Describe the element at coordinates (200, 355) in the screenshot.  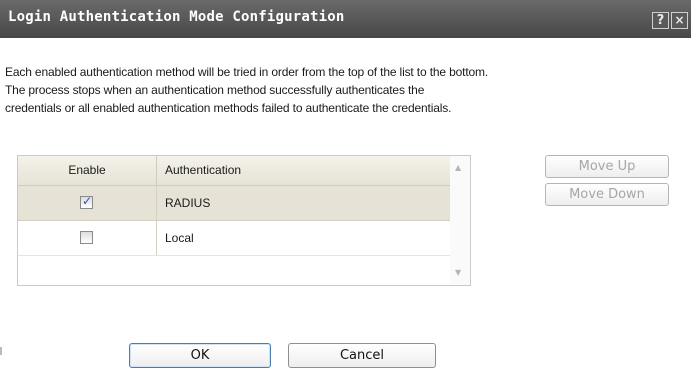
I see `ok-button: OK` at that location.